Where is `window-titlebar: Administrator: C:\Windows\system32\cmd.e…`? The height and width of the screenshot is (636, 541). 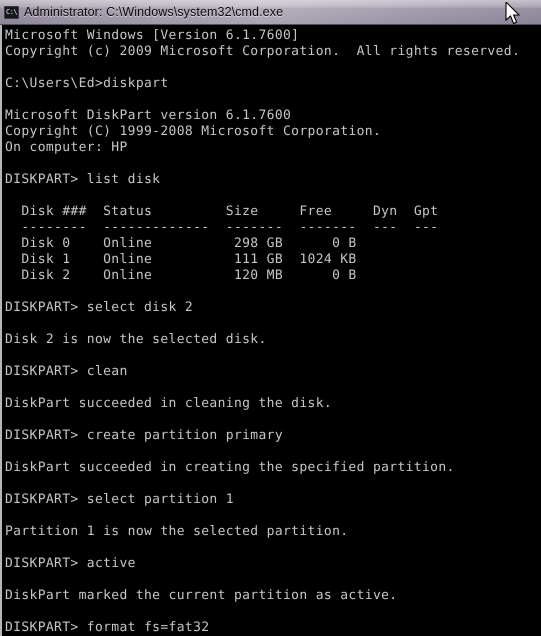 window-titlebar: Administrator: C:\Windows\system32\cmd.e… is located at coordinates (270, 12).